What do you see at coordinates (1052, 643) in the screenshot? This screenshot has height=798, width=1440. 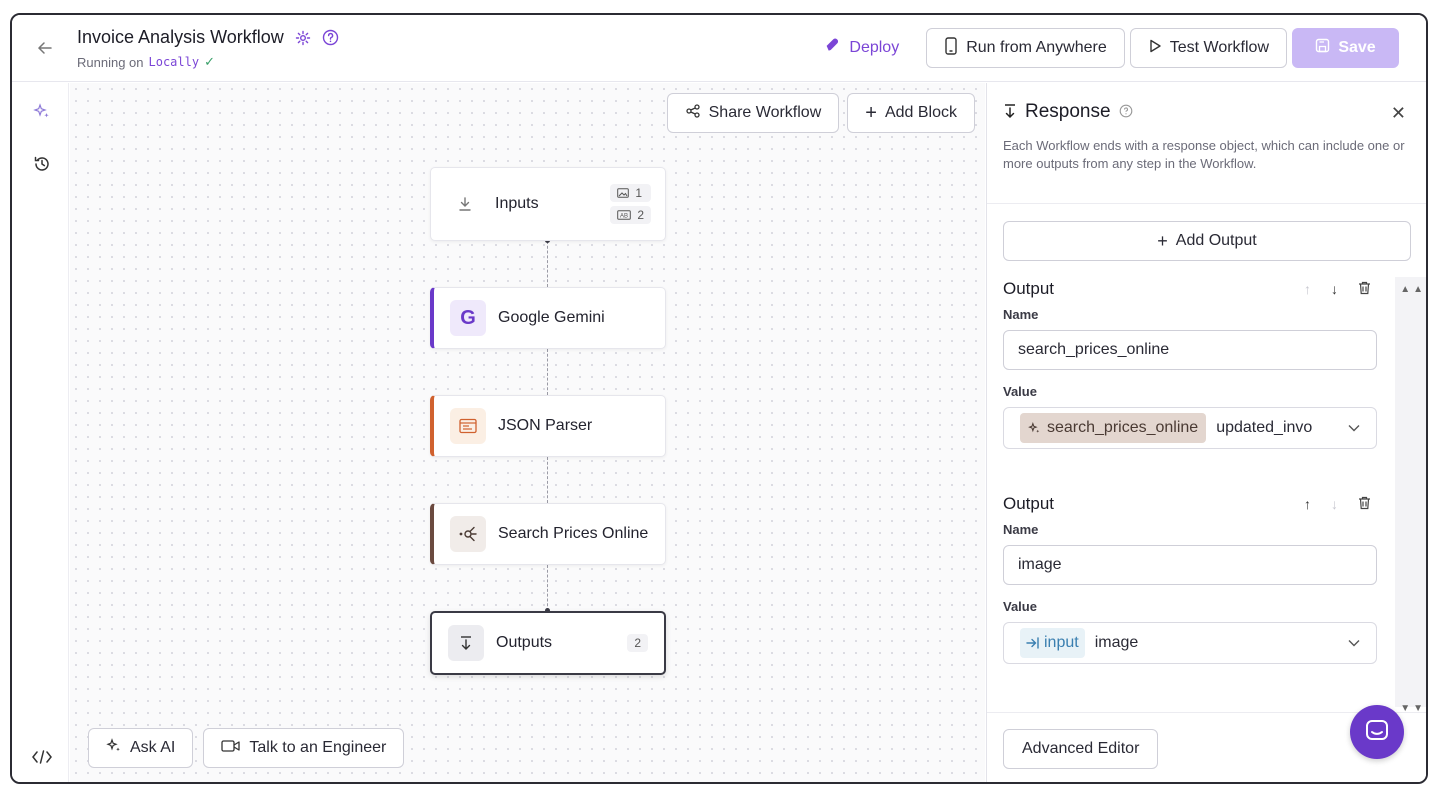 I see `input-chip: input` at bounding box center [1052, 643].